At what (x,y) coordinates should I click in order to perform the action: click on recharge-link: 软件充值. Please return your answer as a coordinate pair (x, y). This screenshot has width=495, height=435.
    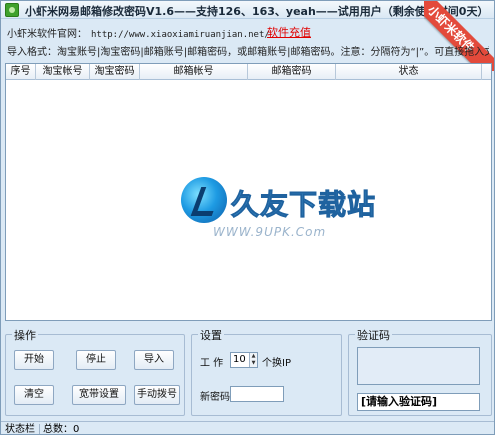
    Looking at the image, I should click on (289, 32).